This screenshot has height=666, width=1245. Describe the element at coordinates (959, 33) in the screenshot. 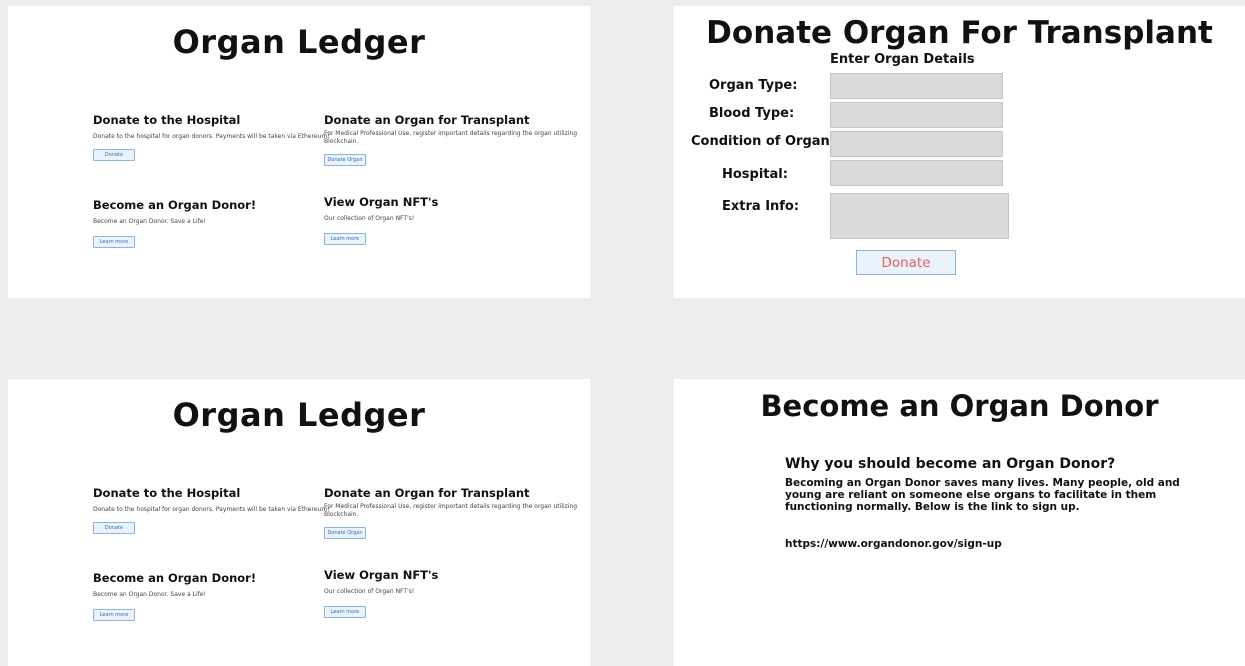

I see `form-title: Donate Organ For Transplant` at that location.